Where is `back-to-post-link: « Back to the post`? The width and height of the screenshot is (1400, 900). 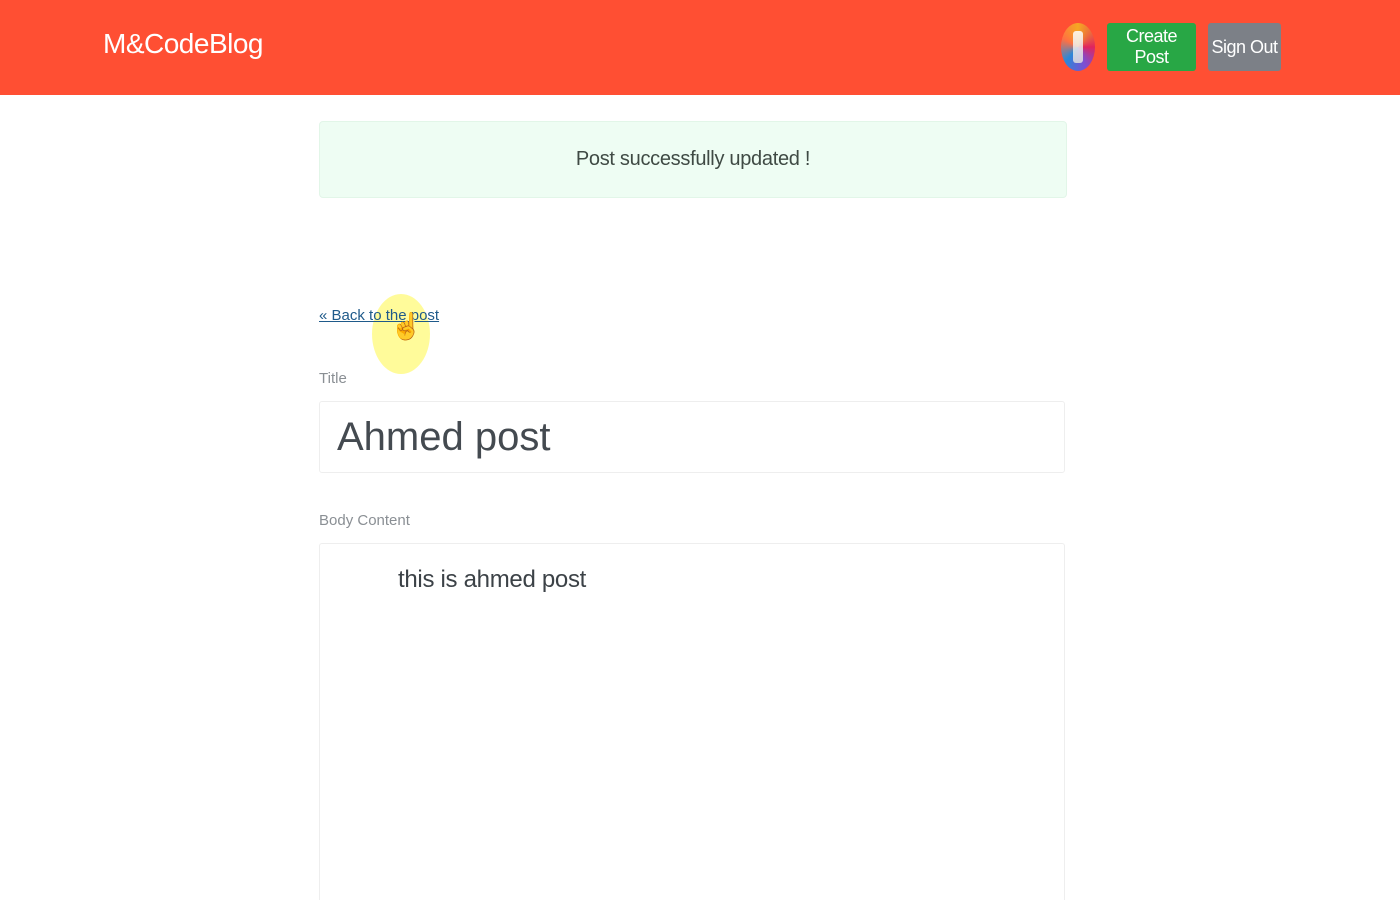
back-to-post-link: « Back to the post is located at coordinates (379, 315).